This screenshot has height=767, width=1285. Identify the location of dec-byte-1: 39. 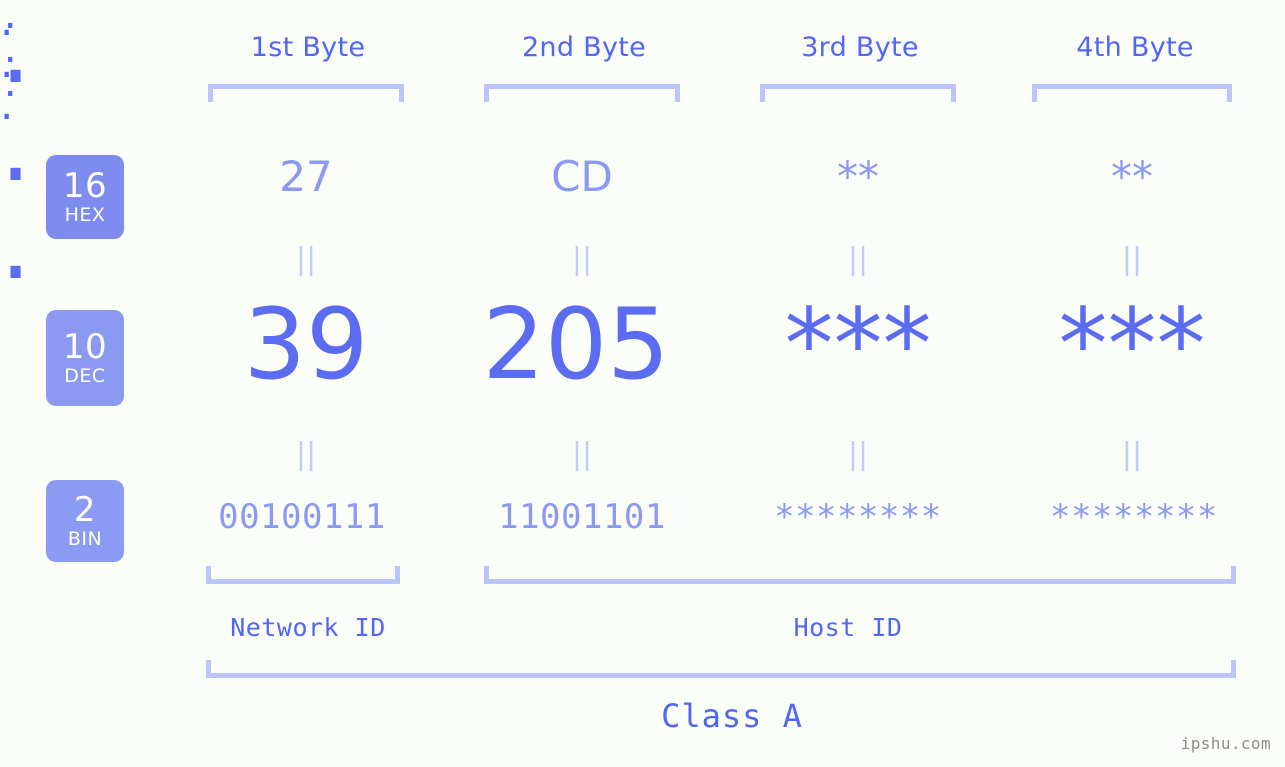
(306, 345).